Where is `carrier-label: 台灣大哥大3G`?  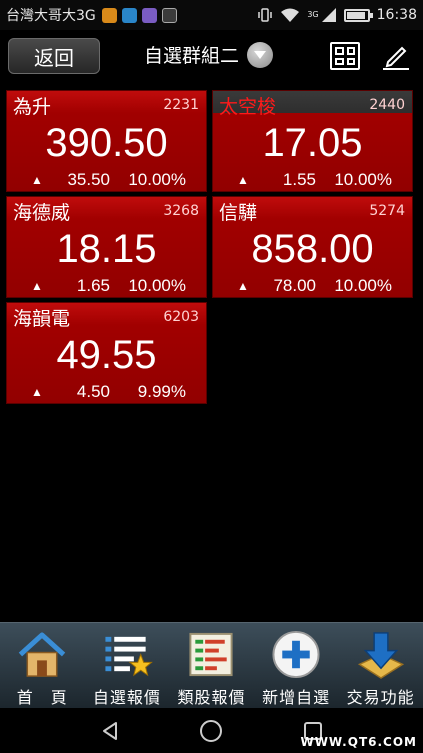
carrier-label: 台灣大哥大3G is located at coordinates (51, 16).